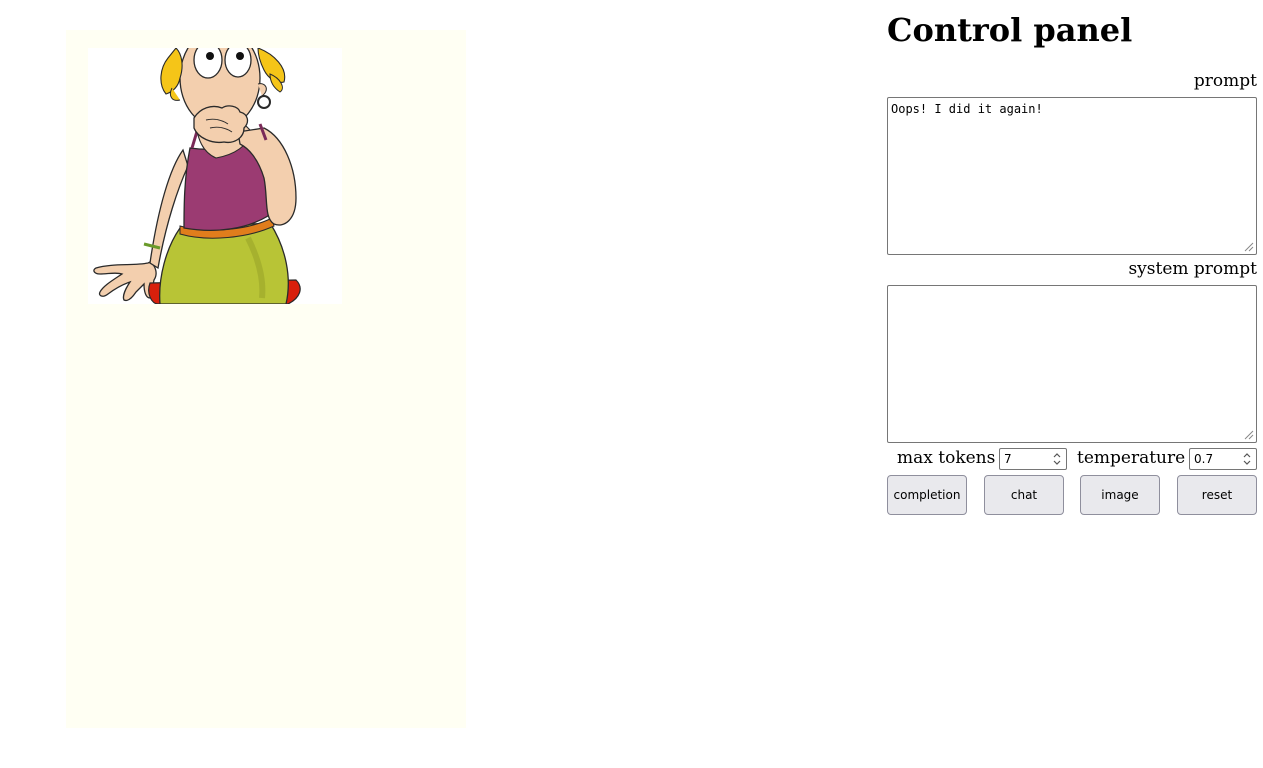 The height and width of the screenshot is (768, 1263). I want to click on temperature-input: 0.7, so click(1223, 459).